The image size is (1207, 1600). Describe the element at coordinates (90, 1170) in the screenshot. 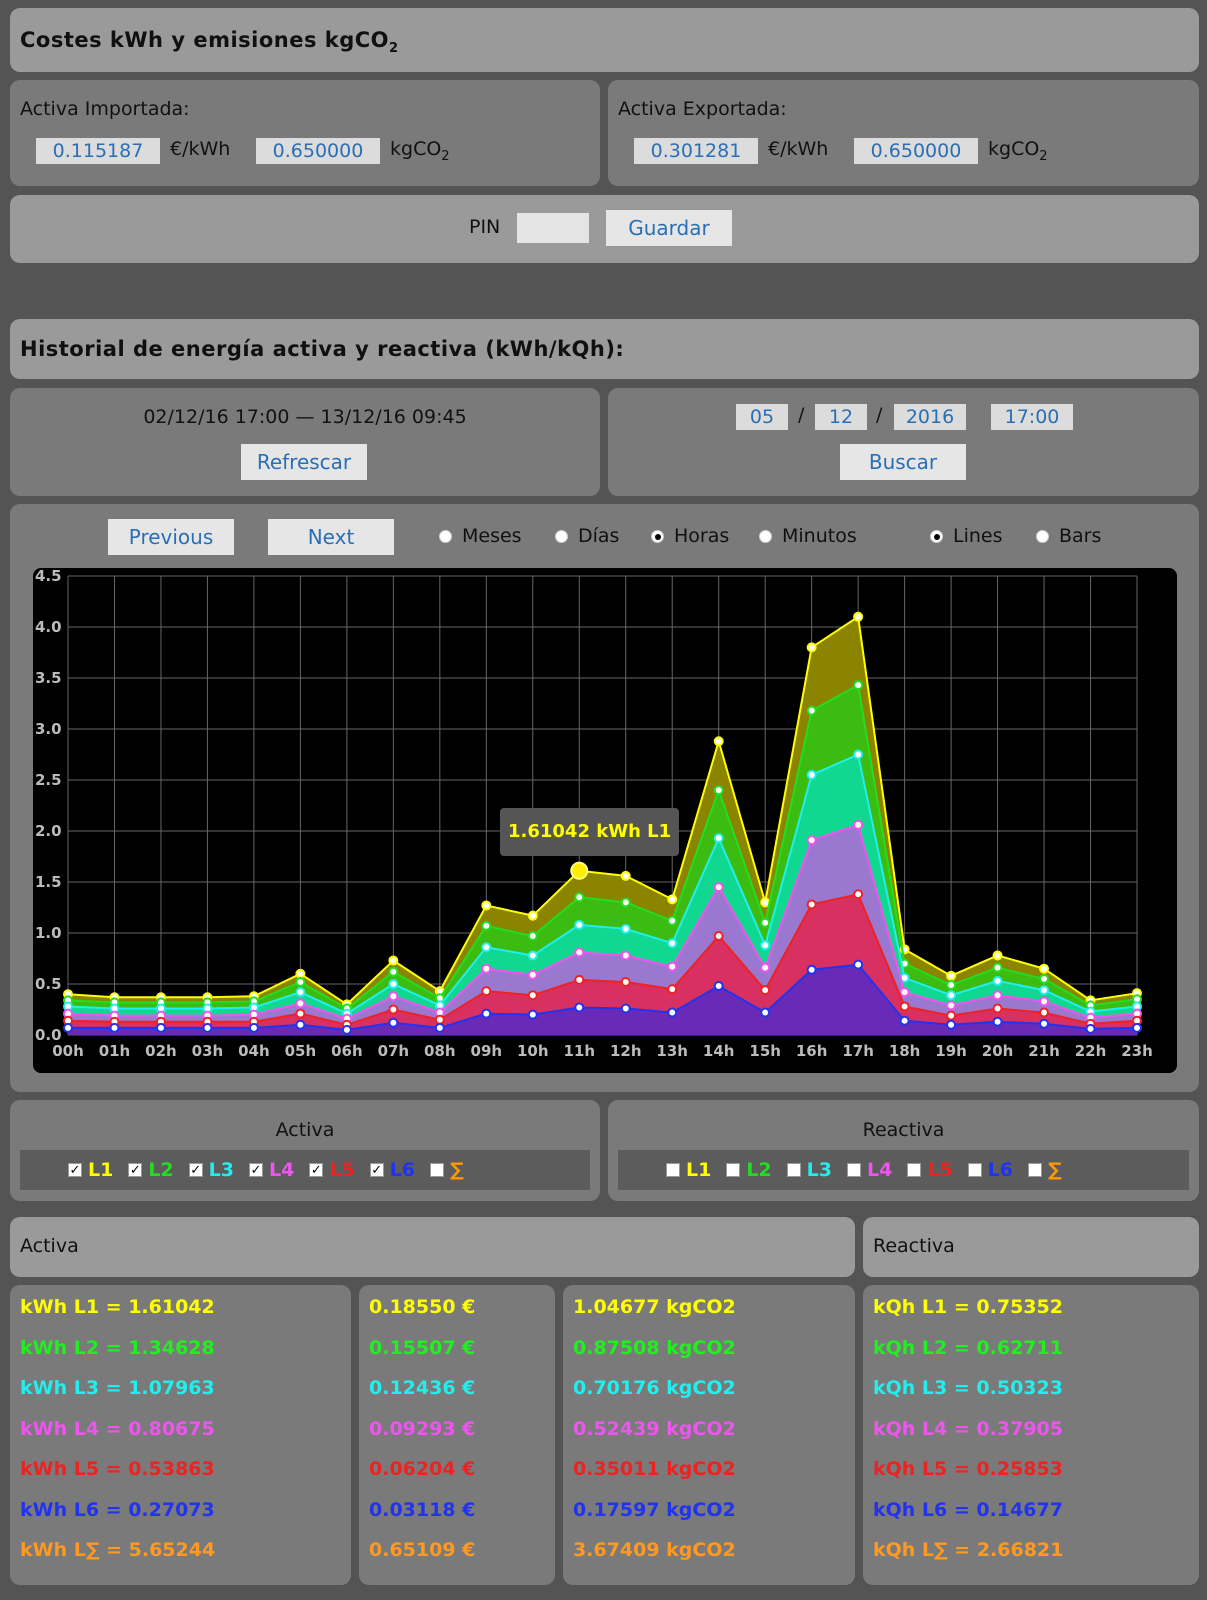

I see `checkbox-1: ✓ L1` at that location.